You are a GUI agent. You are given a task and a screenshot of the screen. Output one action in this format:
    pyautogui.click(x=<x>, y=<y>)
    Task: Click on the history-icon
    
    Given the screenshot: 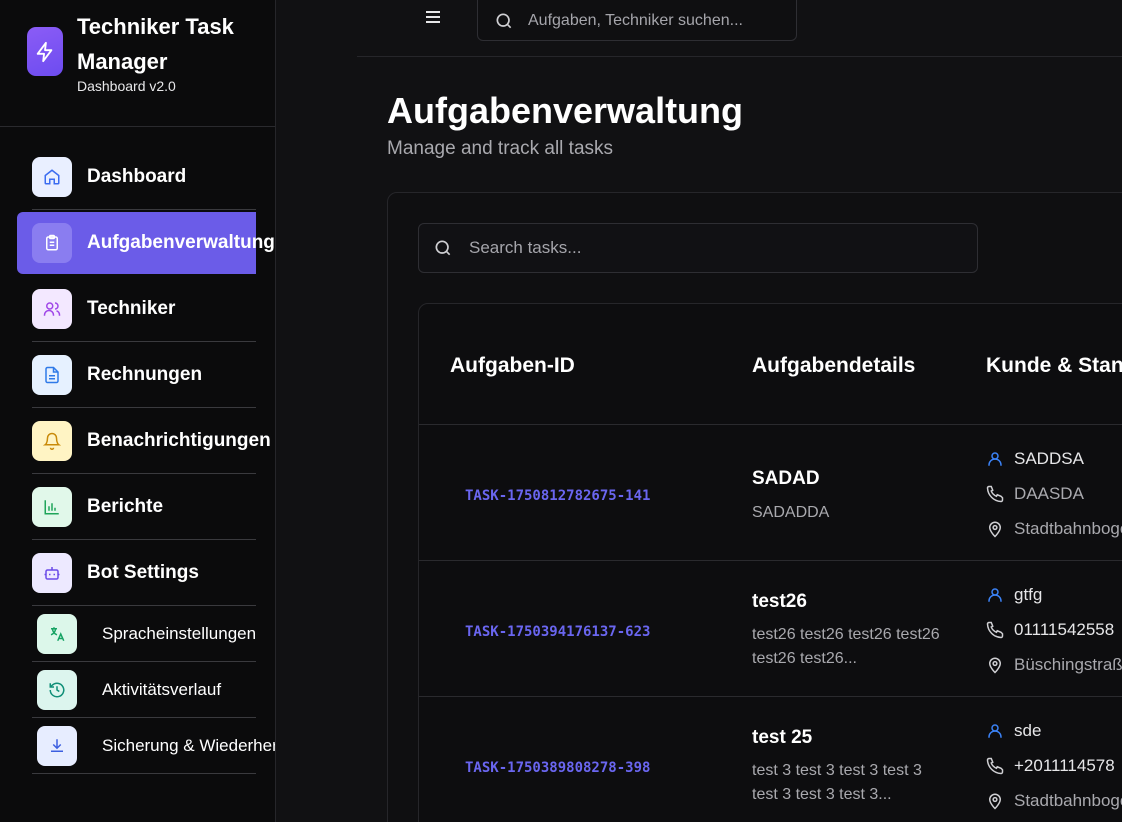 What is the action you would take?
    pyautogui.click(x=57, y=689)
    